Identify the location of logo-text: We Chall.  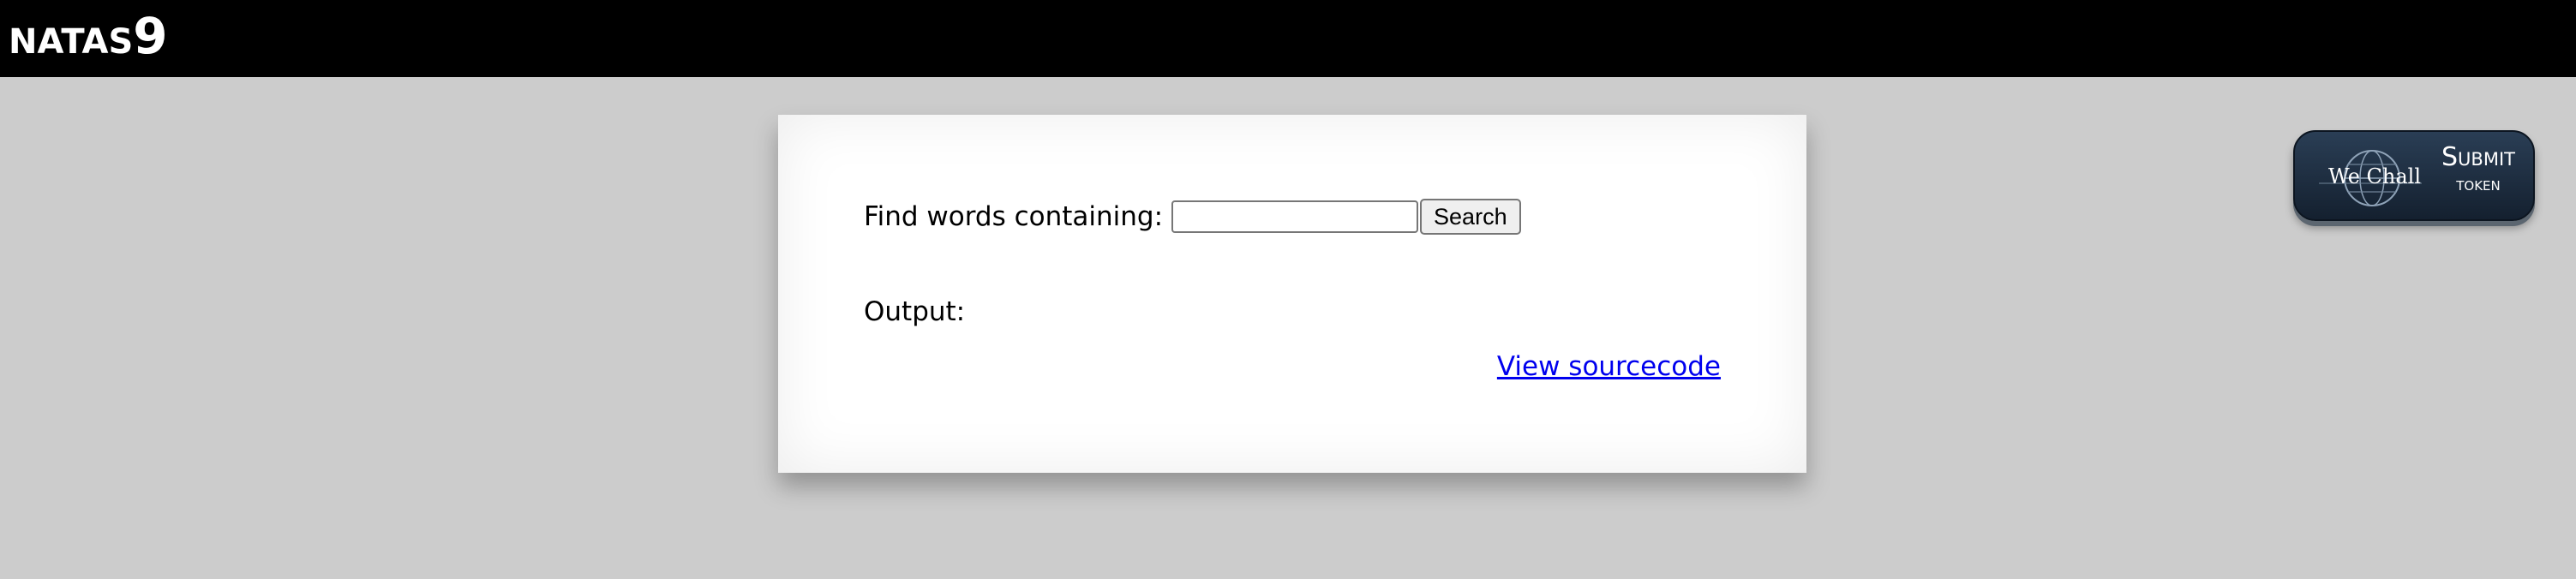
(2374, 176).